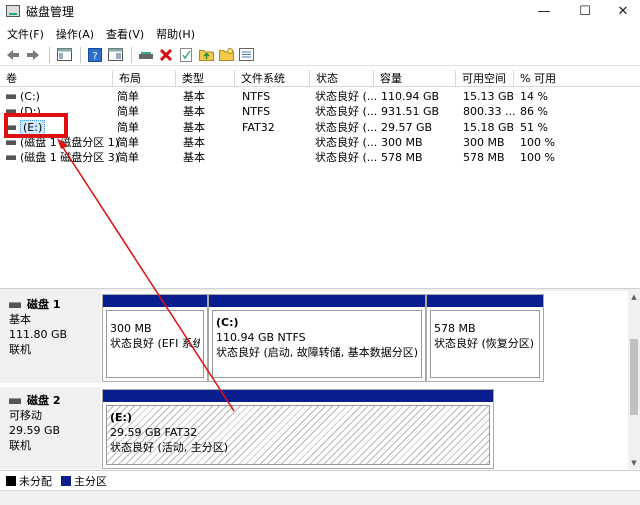 The height and width of the screenshot is (505, 640). I want to click on disk-icon, so click(15, 304).